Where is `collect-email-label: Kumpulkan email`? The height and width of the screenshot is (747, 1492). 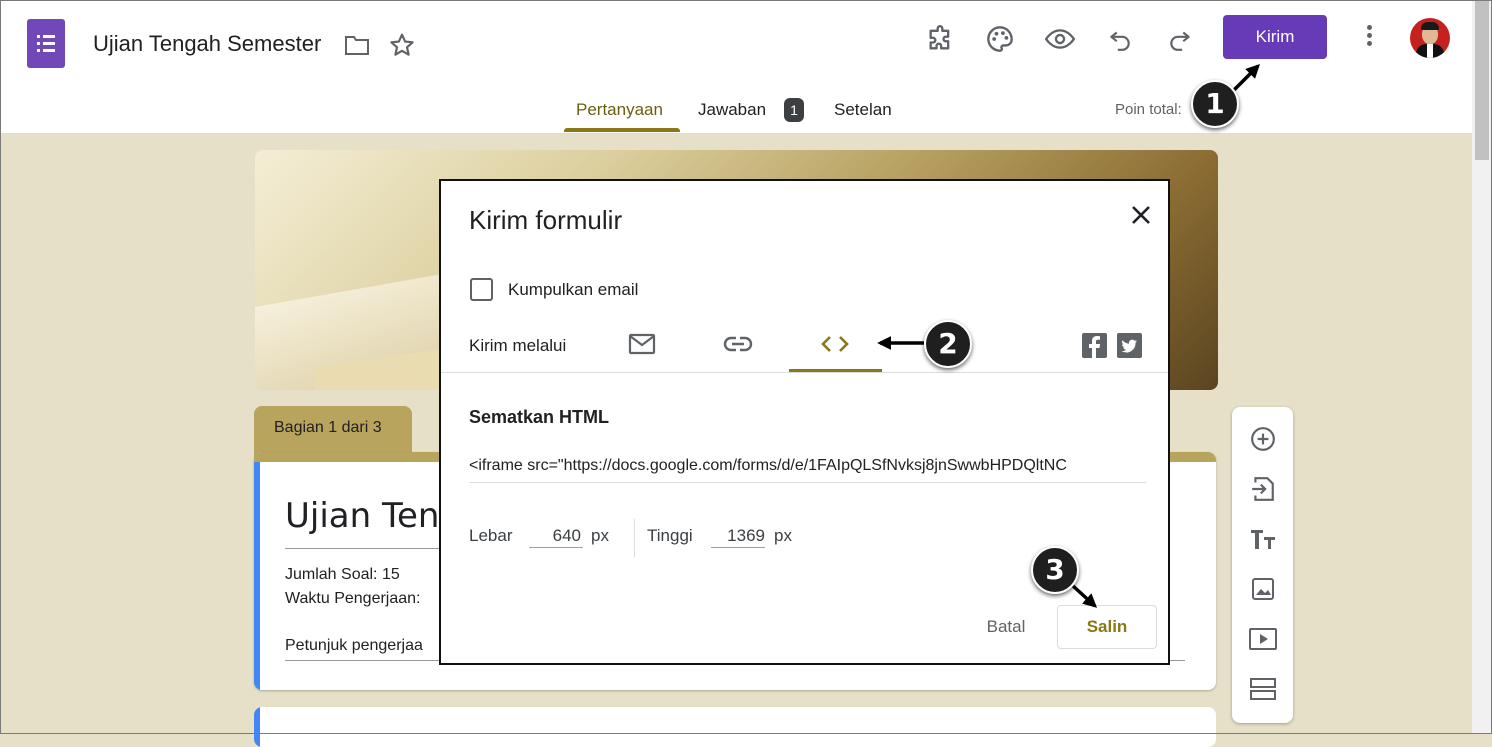 collect-email-label: Kumpulkan email is located at coordinates (573, 290).